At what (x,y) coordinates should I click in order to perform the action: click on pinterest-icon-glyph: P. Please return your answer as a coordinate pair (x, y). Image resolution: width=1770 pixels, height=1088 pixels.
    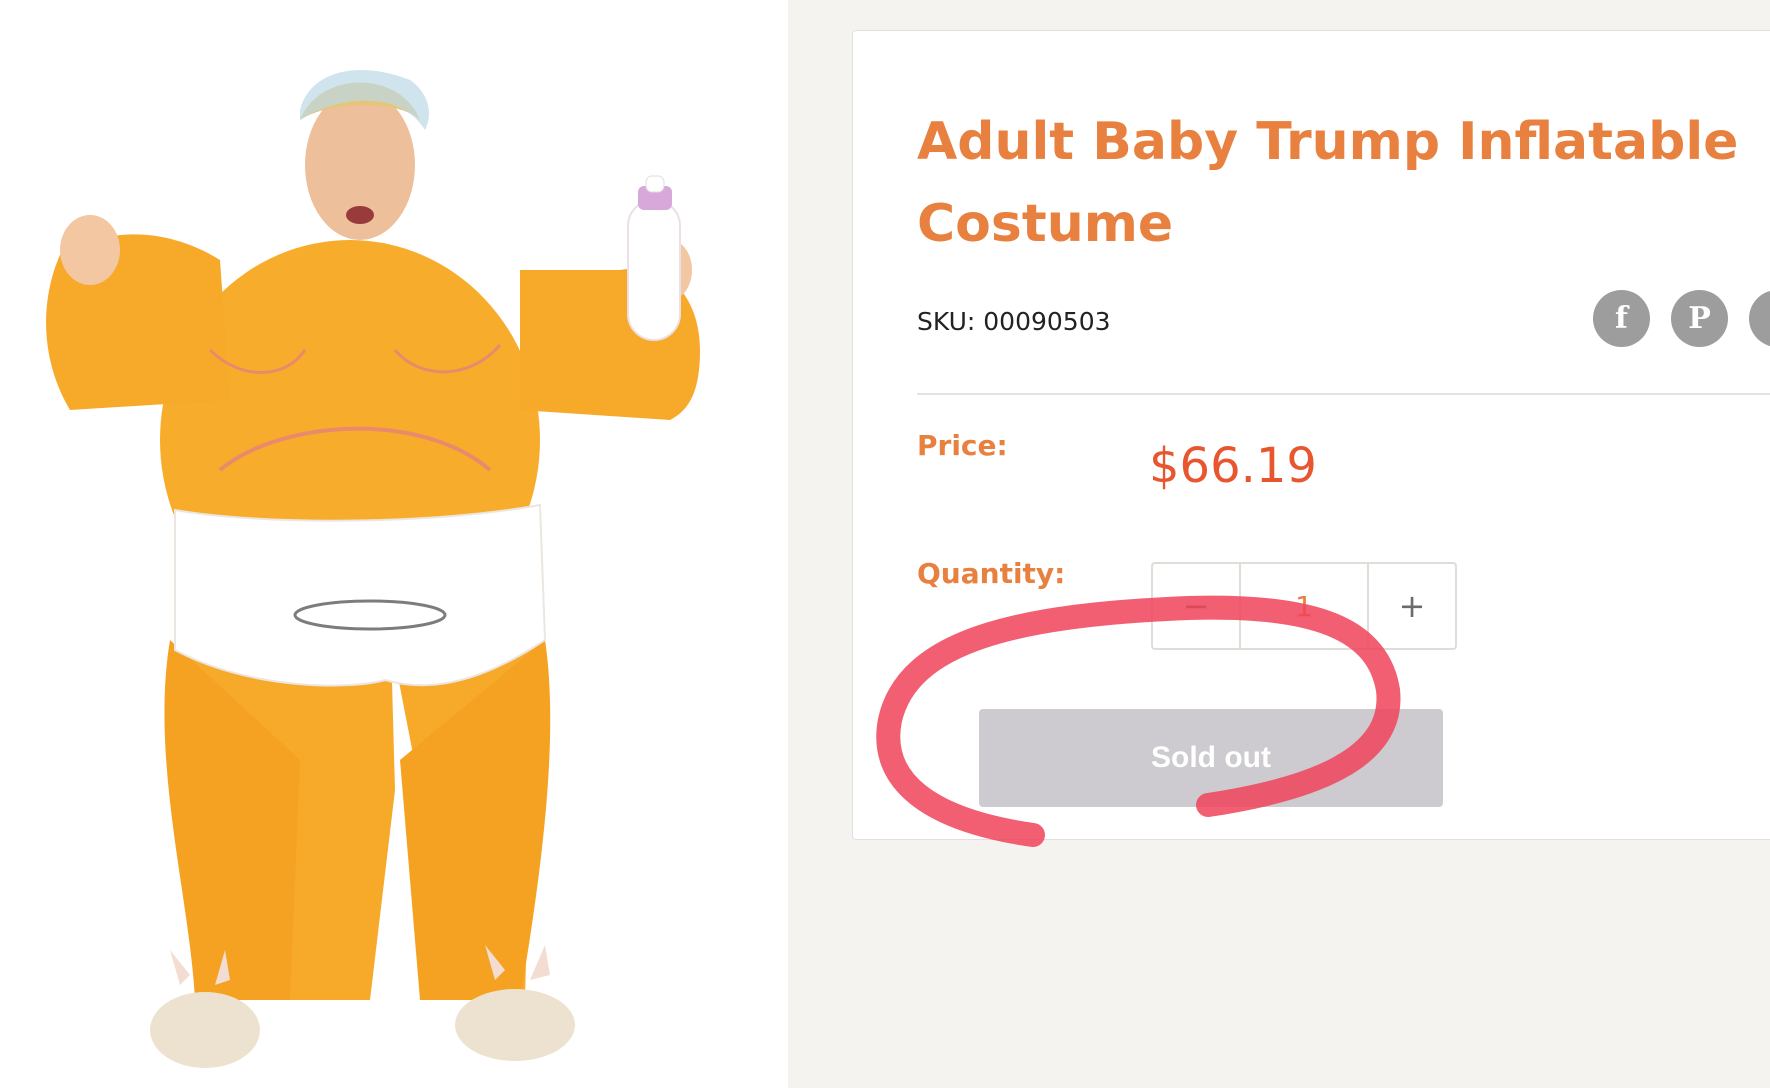
    Looking at the image, I should click on (1699, 318).